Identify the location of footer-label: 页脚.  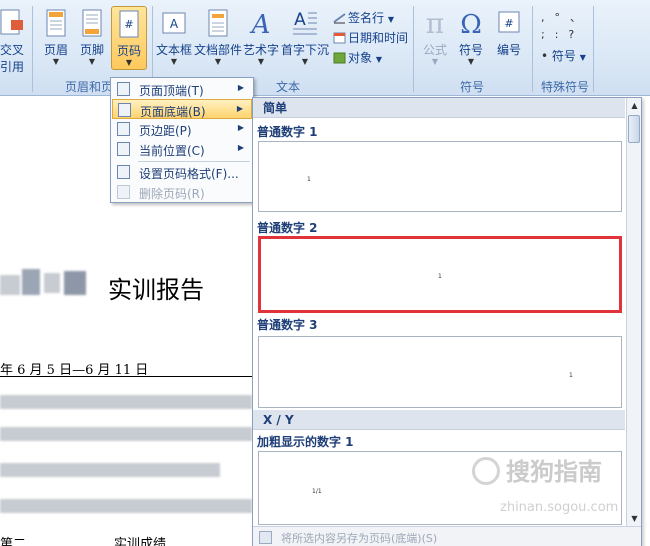
(91, 50).